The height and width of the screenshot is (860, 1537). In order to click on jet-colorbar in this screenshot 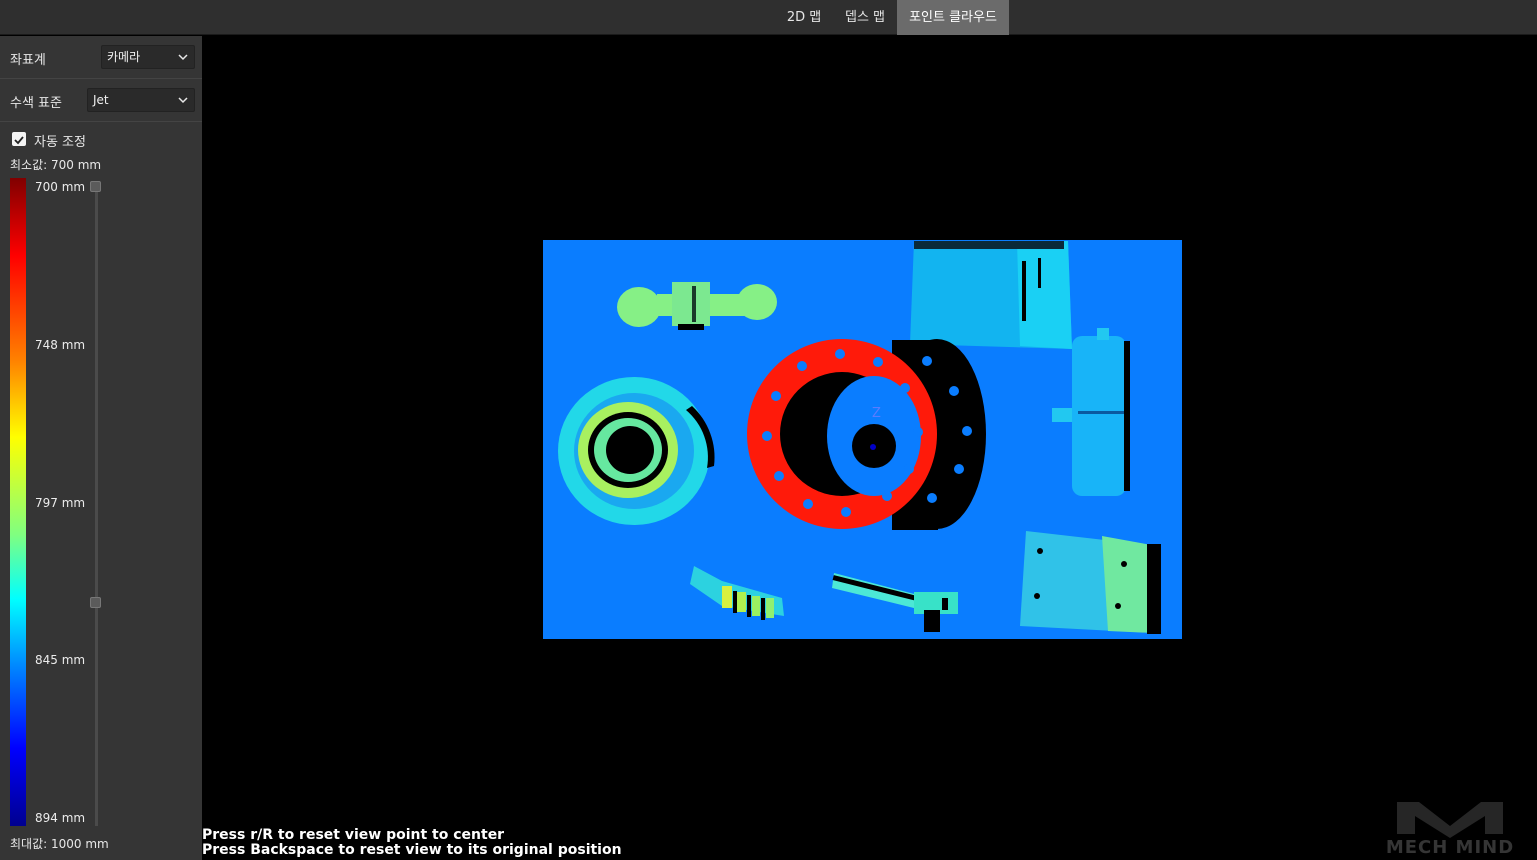, I will do `click(18, 502)`.